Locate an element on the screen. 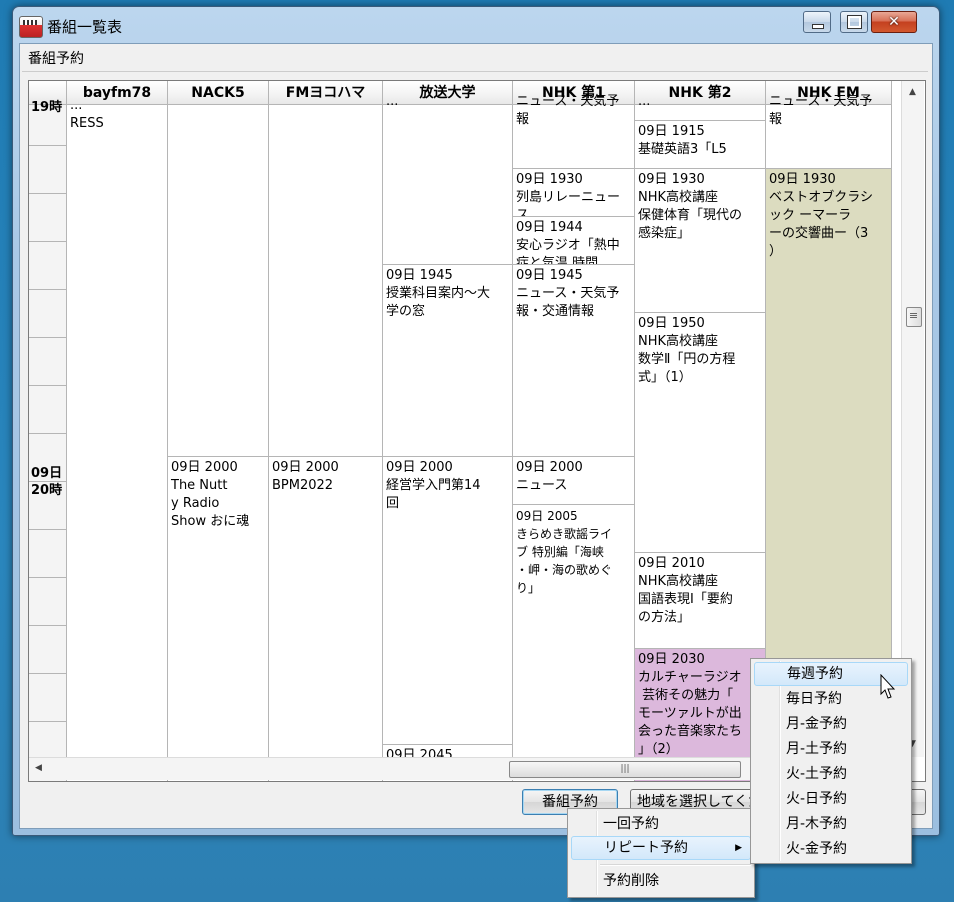  title-bar: 番組一覧表 ✕ is located at coordinates (476, 25).